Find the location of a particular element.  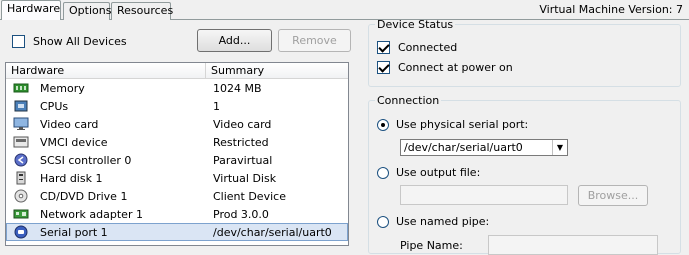

list-item-label: Network adapter 1 is located at coordinates (91, 214).